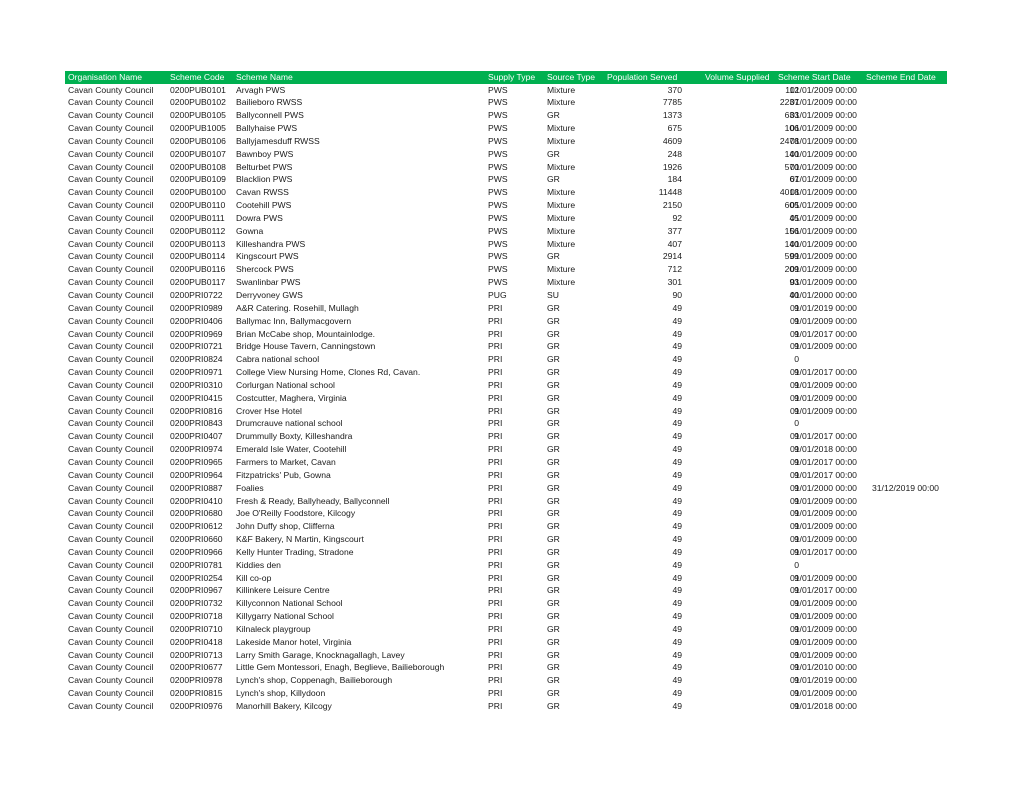  What do you see at coordinates (752, 423) in the screenshot?
I see `volume-supplied-cell: 0` at bounding box center [752, 423].